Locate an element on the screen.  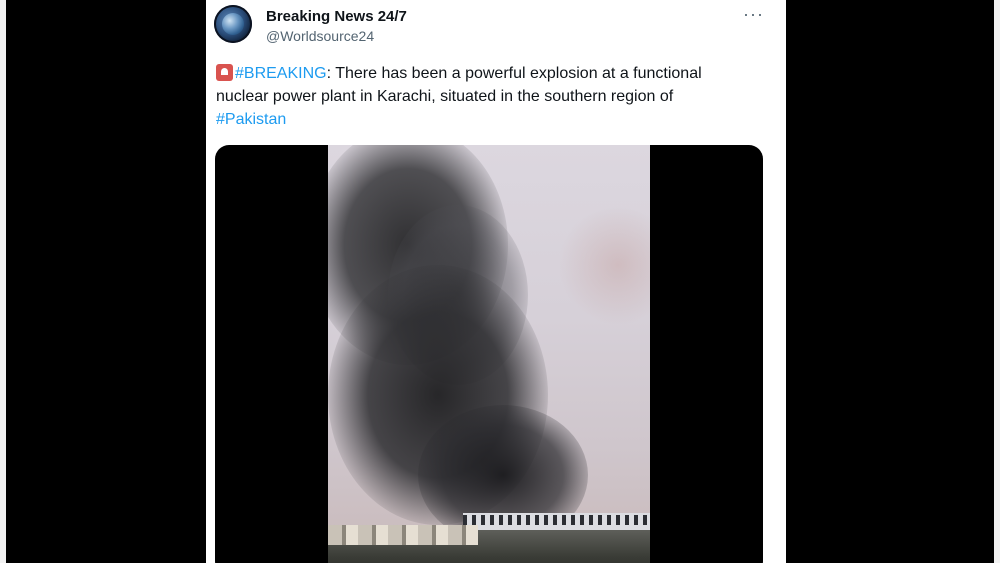
window-edge-right is located at coordinates (997, 281).